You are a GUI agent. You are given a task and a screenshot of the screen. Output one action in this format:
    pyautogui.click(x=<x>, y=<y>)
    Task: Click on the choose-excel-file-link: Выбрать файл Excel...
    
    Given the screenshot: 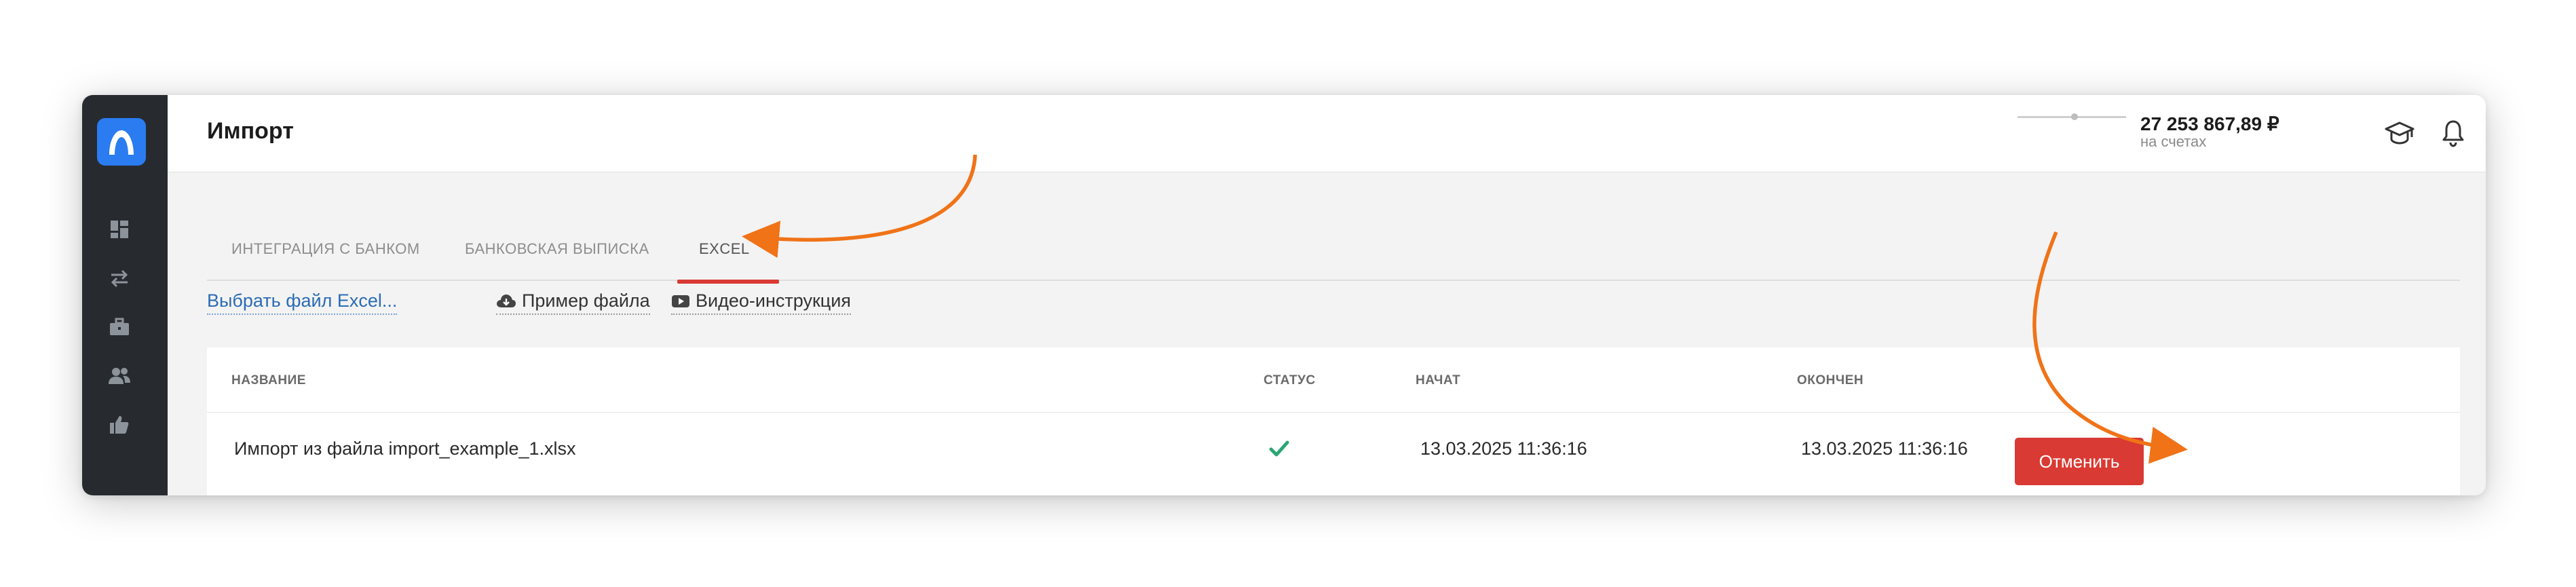 What is the action you would take?
    pyautogui.click(x=302, y=302)
    